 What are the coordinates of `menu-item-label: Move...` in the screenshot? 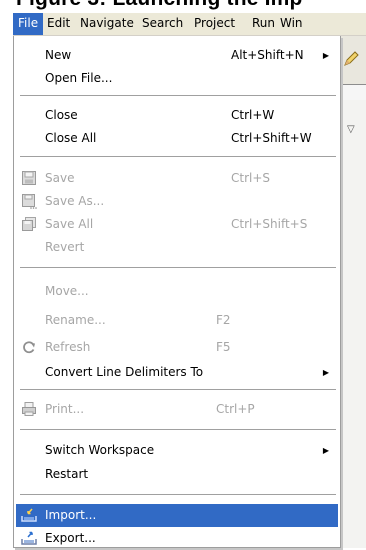 It's located at (67, 291).